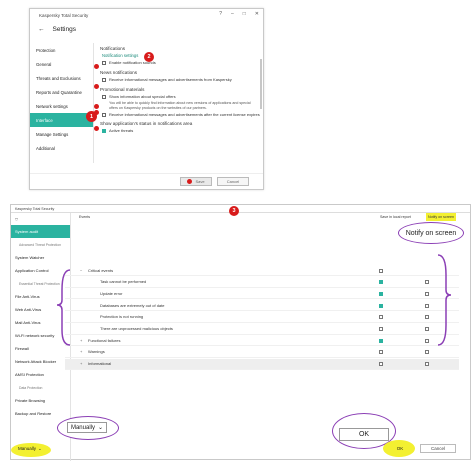  I want to click on manually-dropdown: Manually ⌄, so click(30, 449).